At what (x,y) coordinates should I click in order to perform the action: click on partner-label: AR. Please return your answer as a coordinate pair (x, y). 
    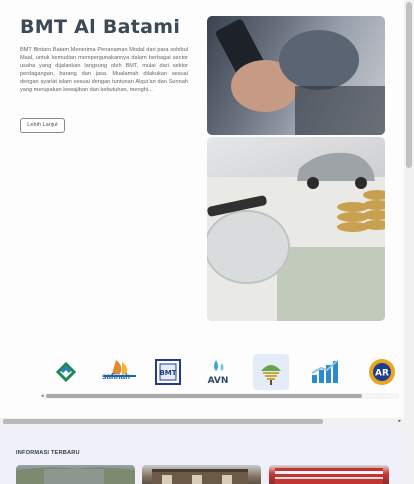
    Looking at the image, I should click on (382, 374).